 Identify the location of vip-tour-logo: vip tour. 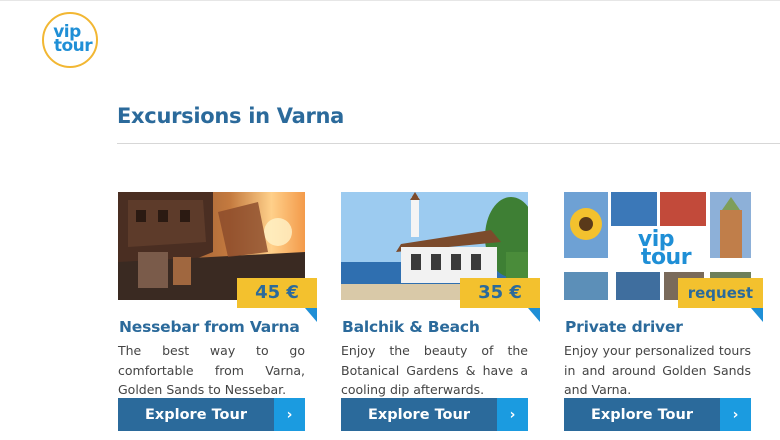
(70, 40).